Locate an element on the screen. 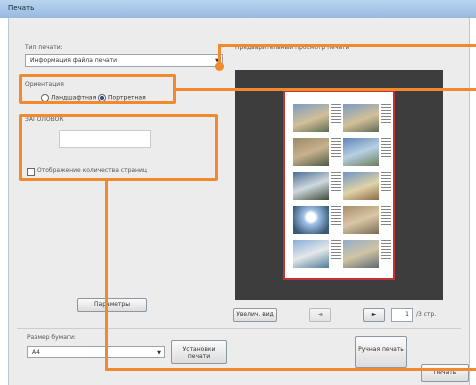  previous-page-button: ◄ is located at coordinates (320, 315).